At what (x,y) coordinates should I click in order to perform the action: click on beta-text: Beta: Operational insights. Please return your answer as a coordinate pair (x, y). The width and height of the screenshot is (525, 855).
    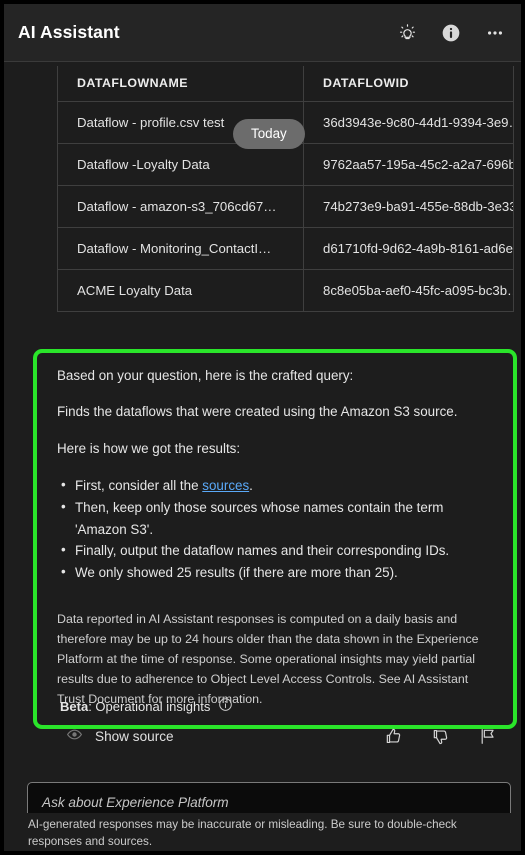
    Looking at the image, I should click on (135, 706).